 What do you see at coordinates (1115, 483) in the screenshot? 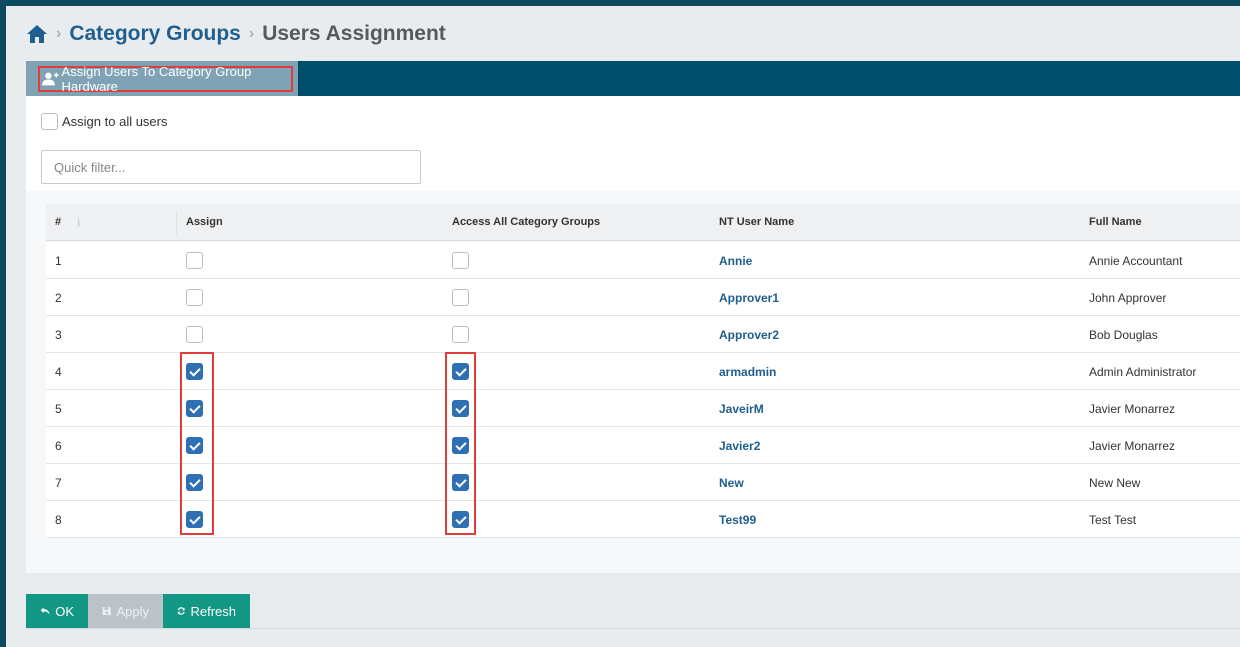
I see `full-name-cell: New New` at bounding box center [1115, 483].